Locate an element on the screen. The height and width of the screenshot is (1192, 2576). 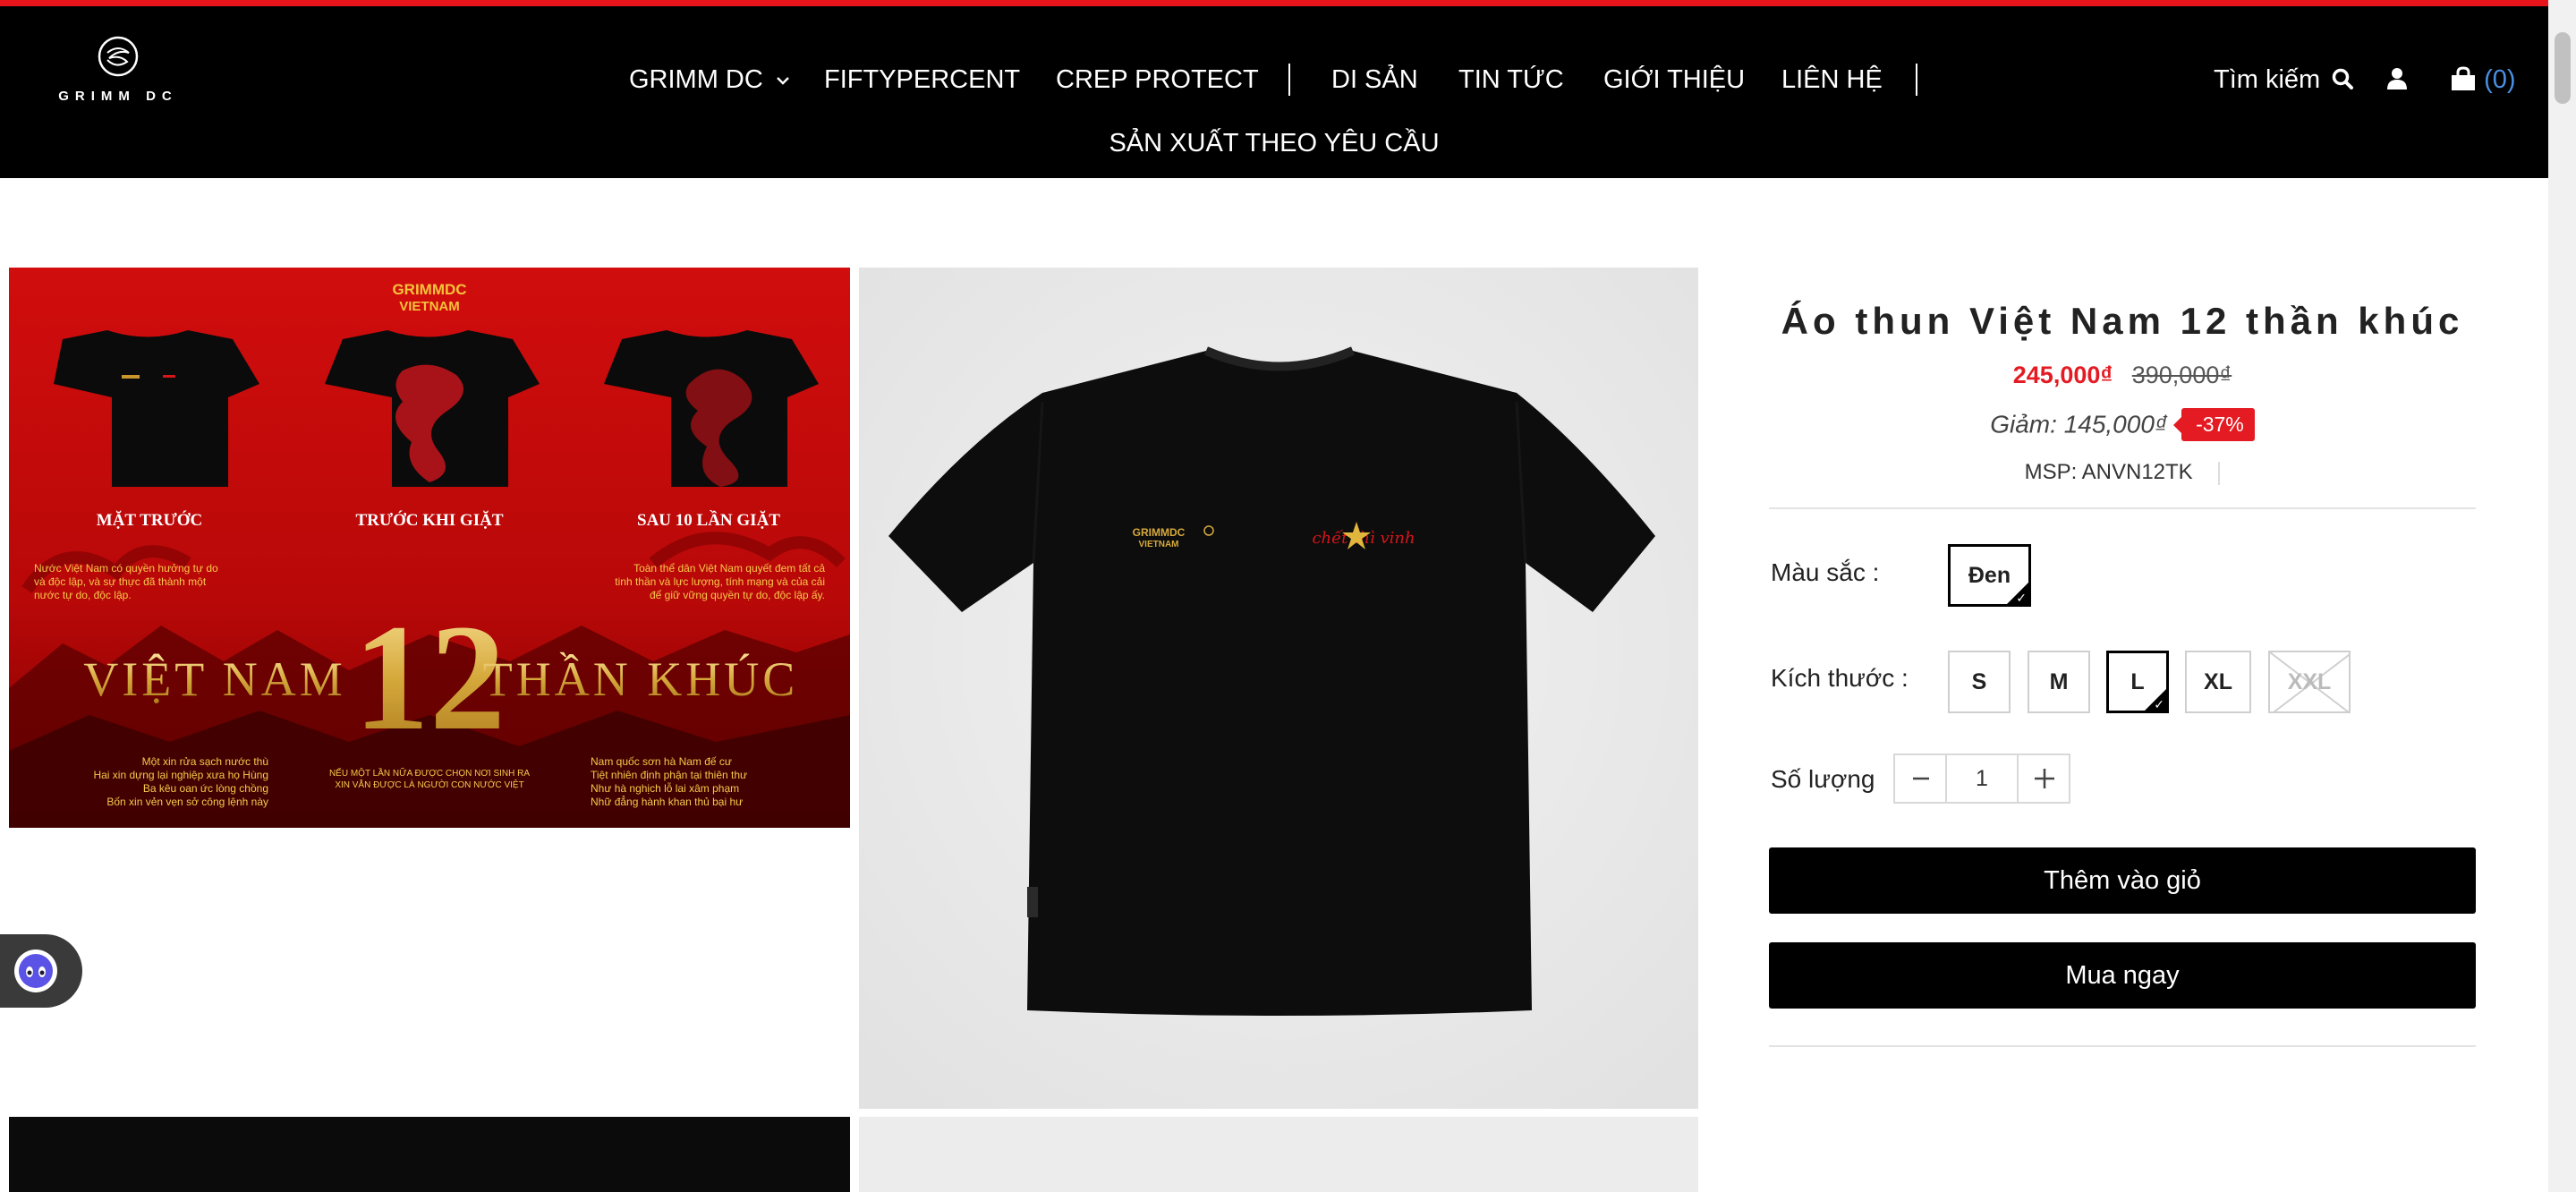
size-option-xl: XL is located at coordinates (2218, 682).